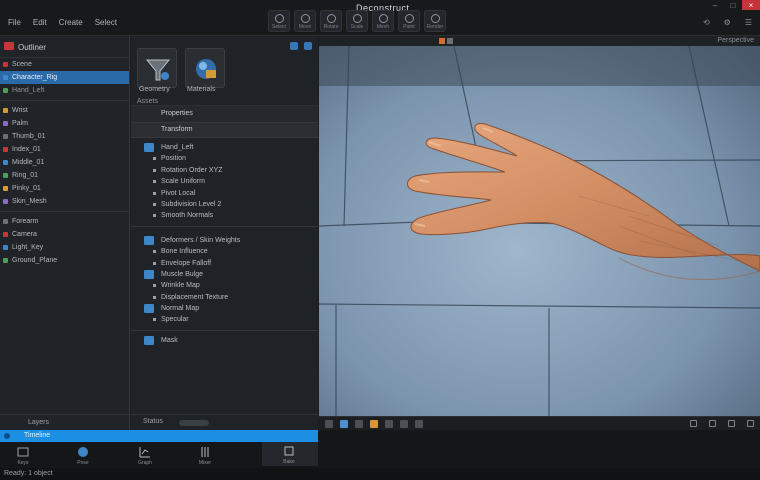 The height and width of the screenshot is (480, 760). Describe the element at coordinates (224, 285) in the screenshot. I see `tree-row: Wrinkle Map` at that location.